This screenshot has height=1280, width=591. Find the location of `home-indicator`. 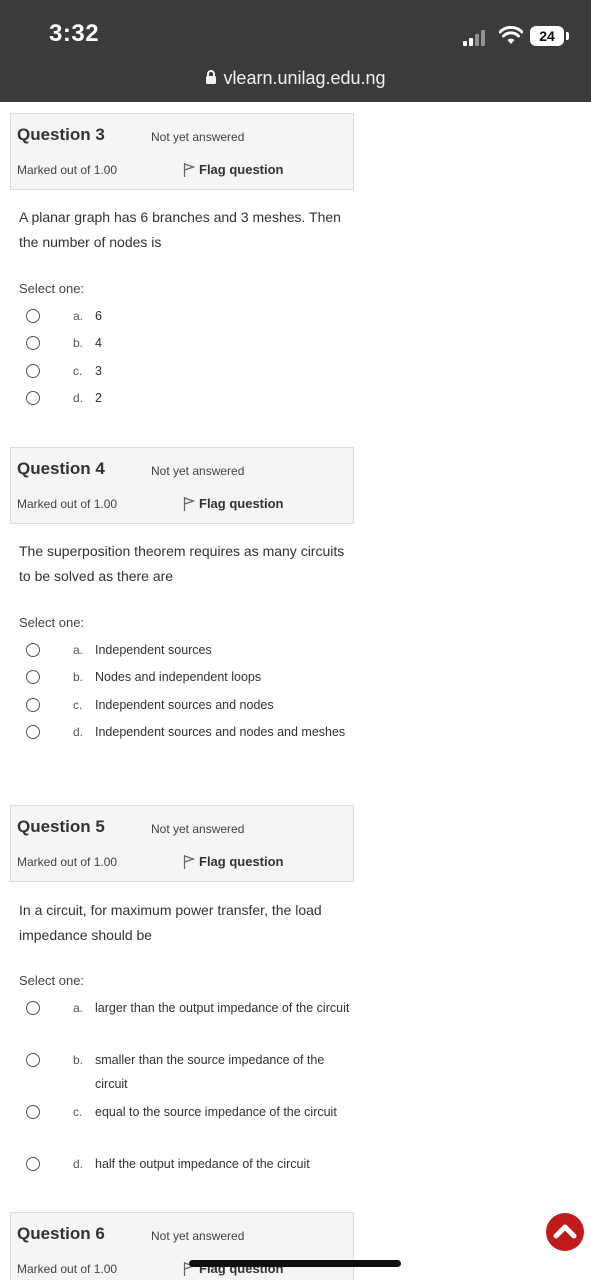

home-indicator is located at coordinates (295, 1263).